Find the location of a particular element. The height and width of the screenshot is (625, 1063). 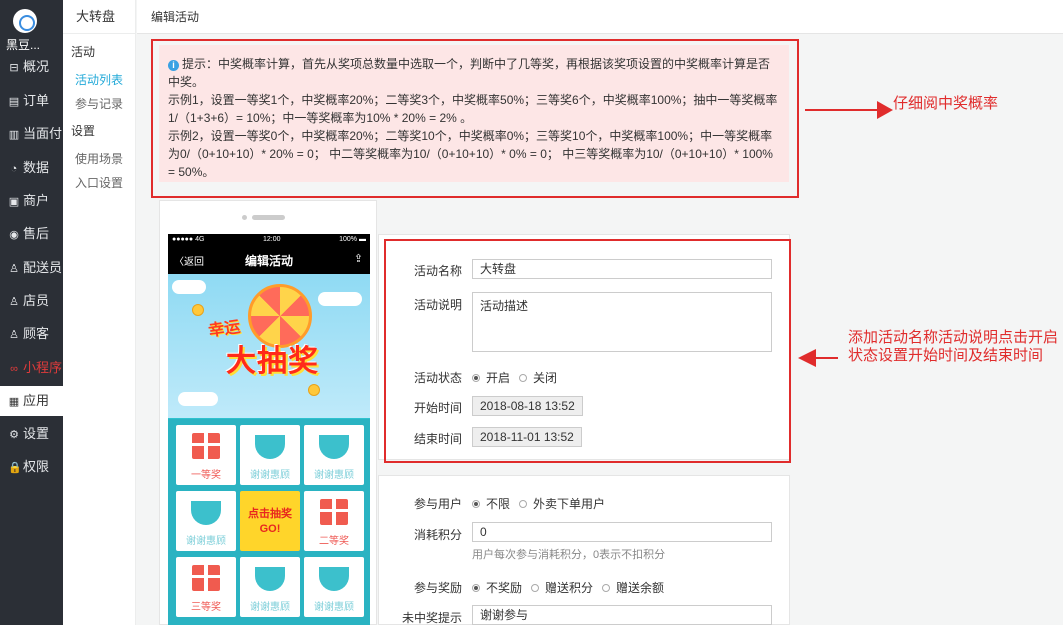

nav-item-4: ▣ 商户 is located at coordinates (31, 201).